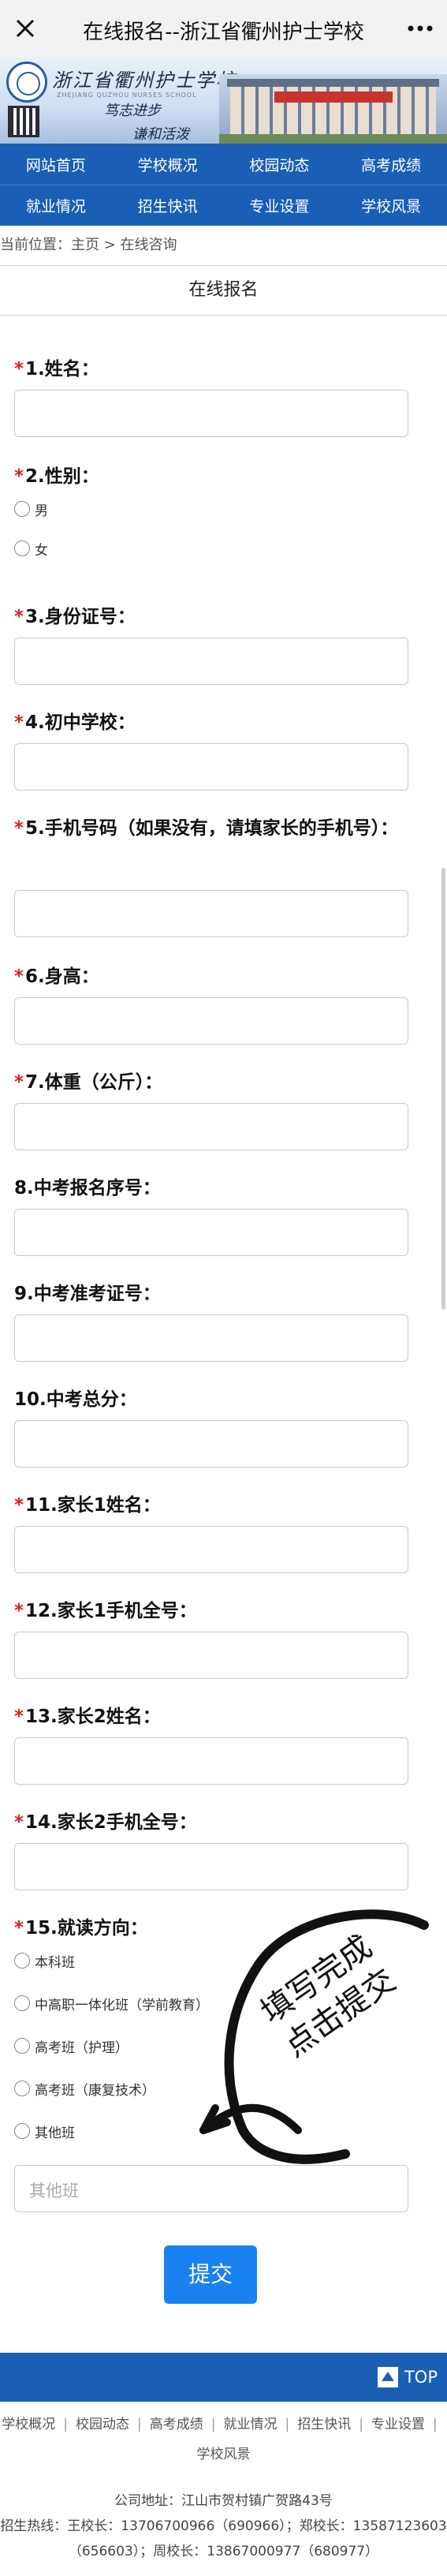 Image resolution: width=447 pixels, height=2576 pixels. Describe the element at coordinates (168, 205) in the screenshot. I see `nav-item-admissions: 招生快讯` at that location.